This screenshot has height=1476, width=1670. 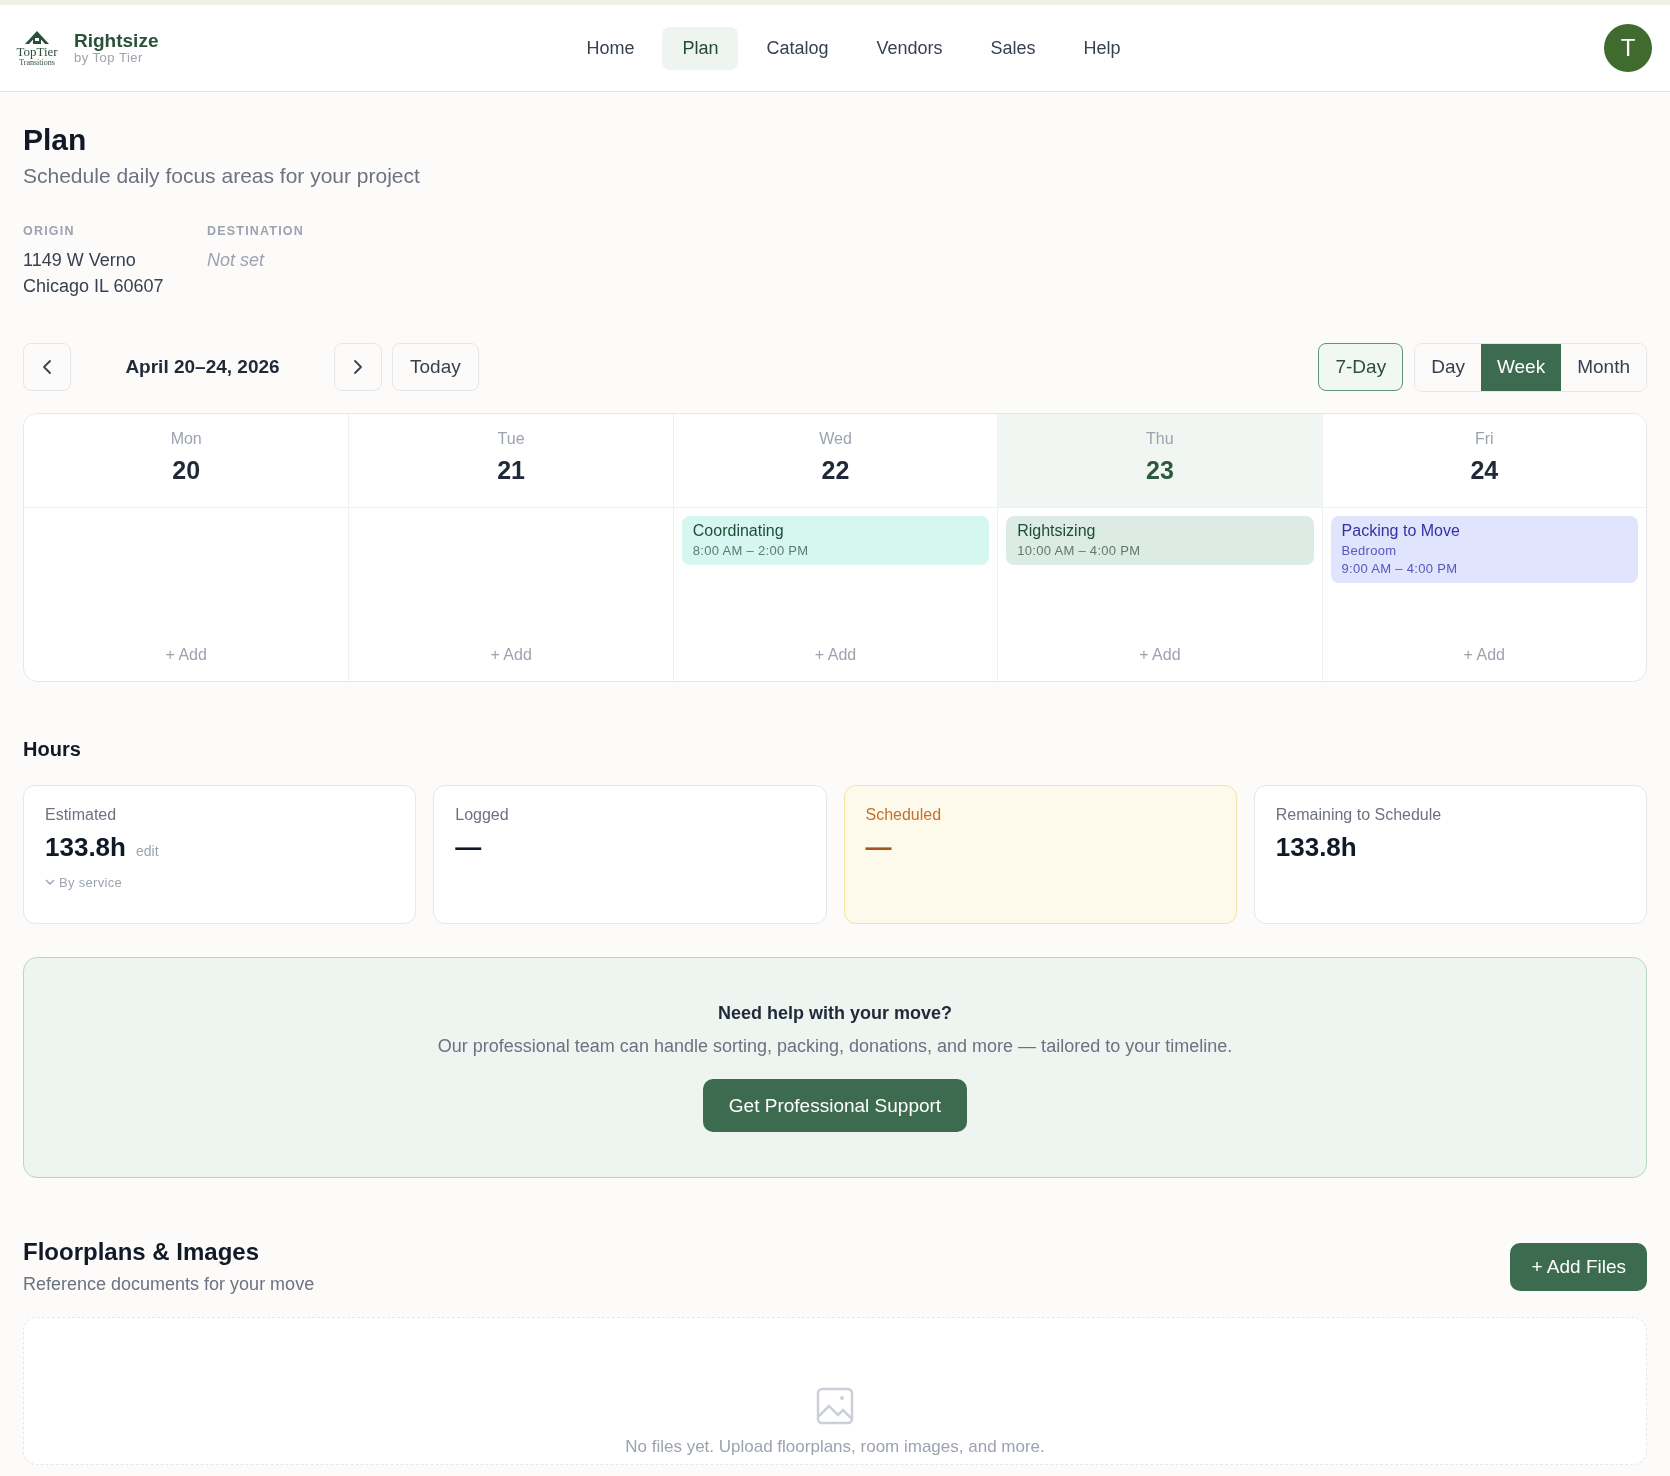 I want to click on chevron-right-icon, so click(x=358, y=367).